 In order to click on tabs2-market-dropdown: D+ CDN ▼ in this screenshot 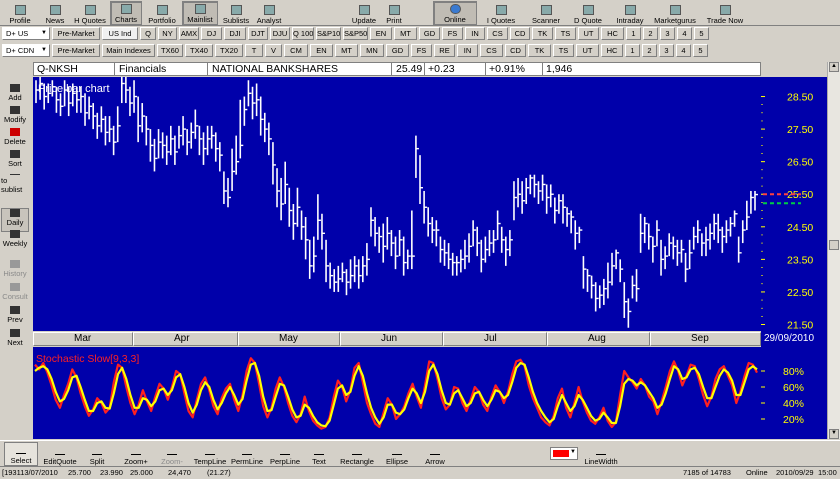, I will do `click(26, 50)`.